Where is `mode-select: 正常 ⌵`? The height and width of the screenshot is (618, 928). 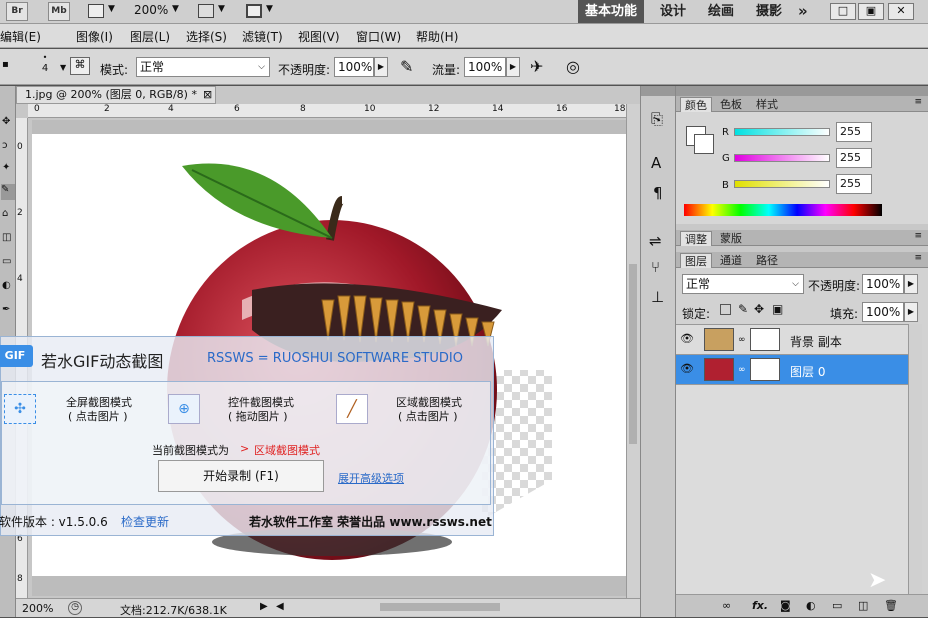 mode-select: 正常 ⌵ is located at coordinates (203, 67).